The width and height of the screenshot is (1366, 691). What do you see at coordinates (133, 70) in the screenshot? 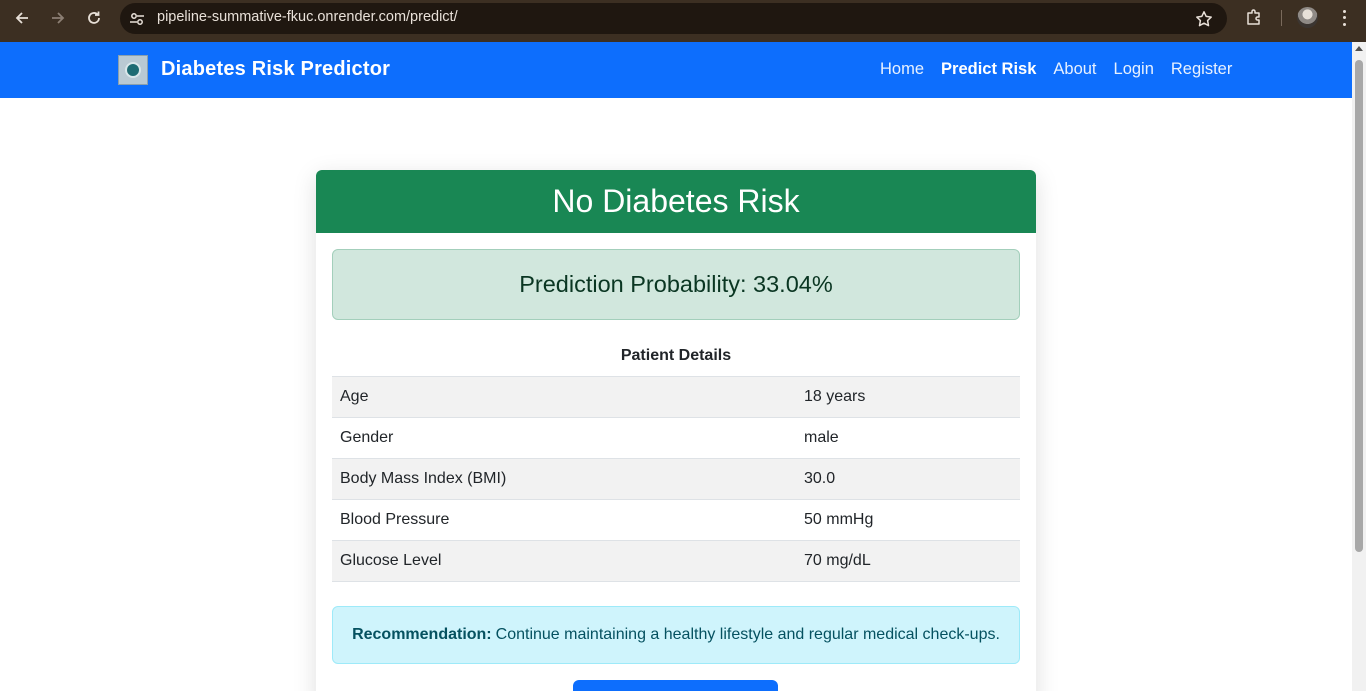
I see `brand-logo` at bounding box center [133, 70].